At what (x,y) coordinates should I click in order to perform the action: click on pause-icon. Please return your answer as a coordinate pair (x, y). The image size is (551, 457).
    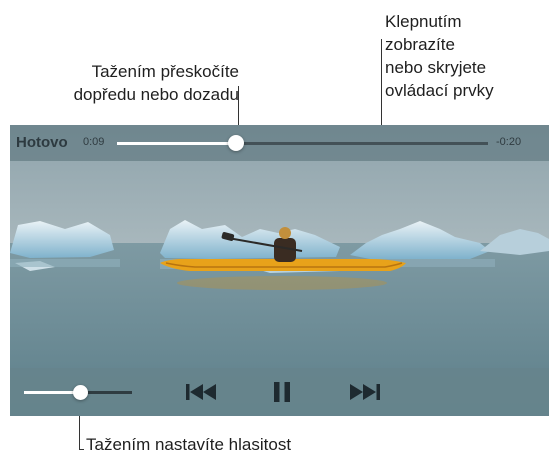
    Looking at the image, I should click on (282, 392).